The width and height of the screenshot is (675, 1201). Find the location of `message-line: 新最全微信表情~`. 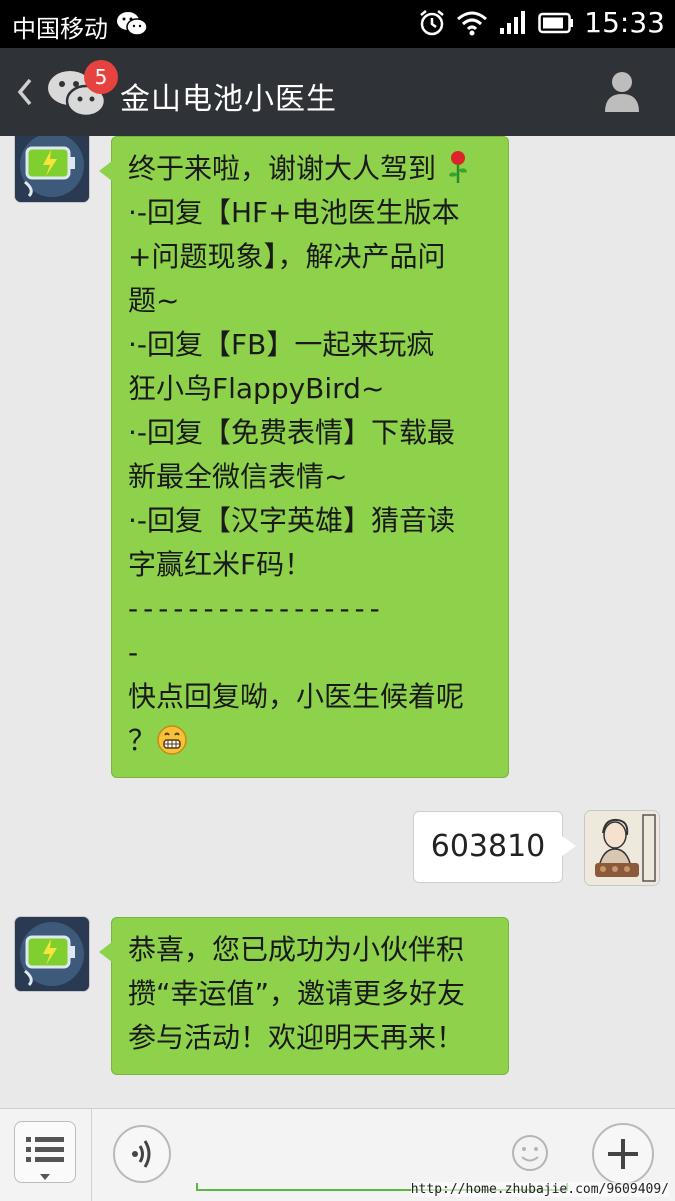

message-line: 新最全微信表情~ is located at coordinates (238, 476).